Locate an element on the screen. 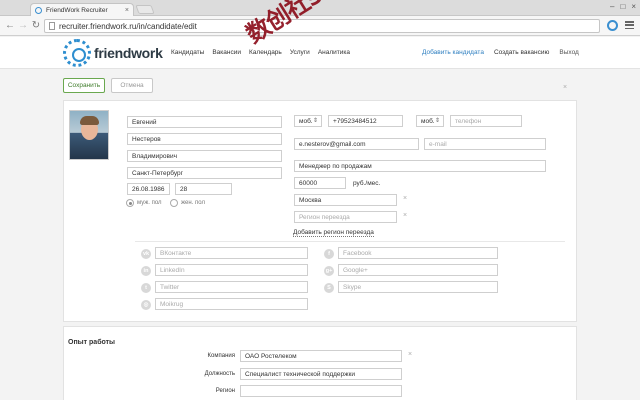  last-name-field: Нестеров is located at coordinates (204, 139).